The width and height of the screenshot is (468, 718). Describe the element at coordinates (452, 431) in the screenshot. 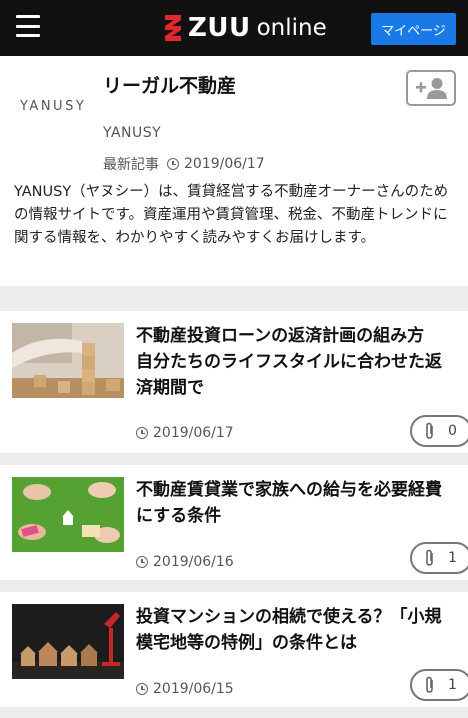

I see `clip-count: 0` at that location.